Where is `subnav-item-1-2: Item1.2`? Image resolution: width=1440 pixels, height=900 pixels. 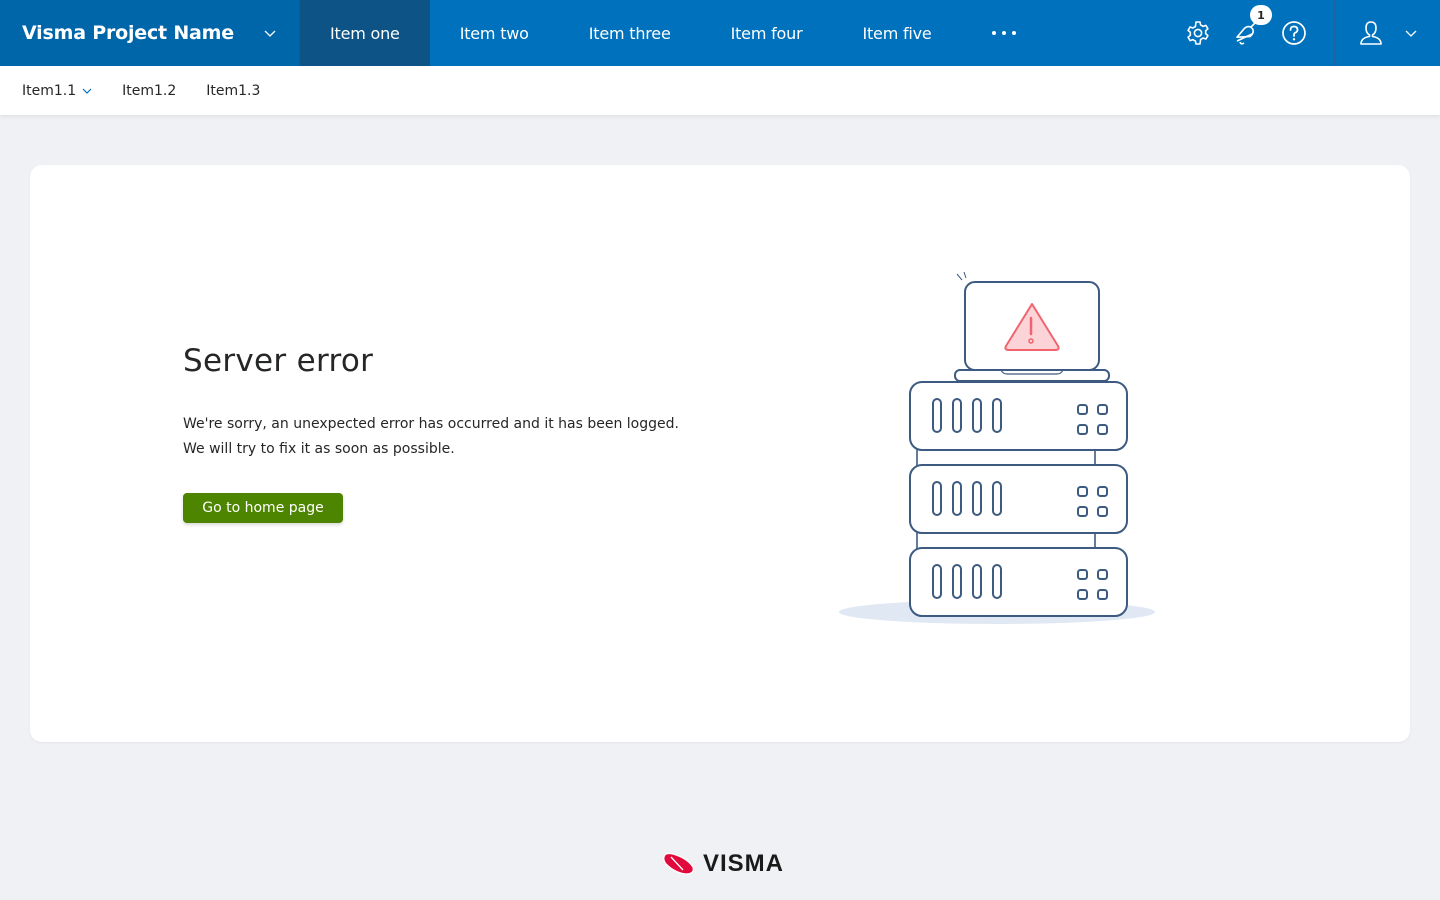
subnav-item-1-2: Item1.2 is located at coordinates (149, 91).